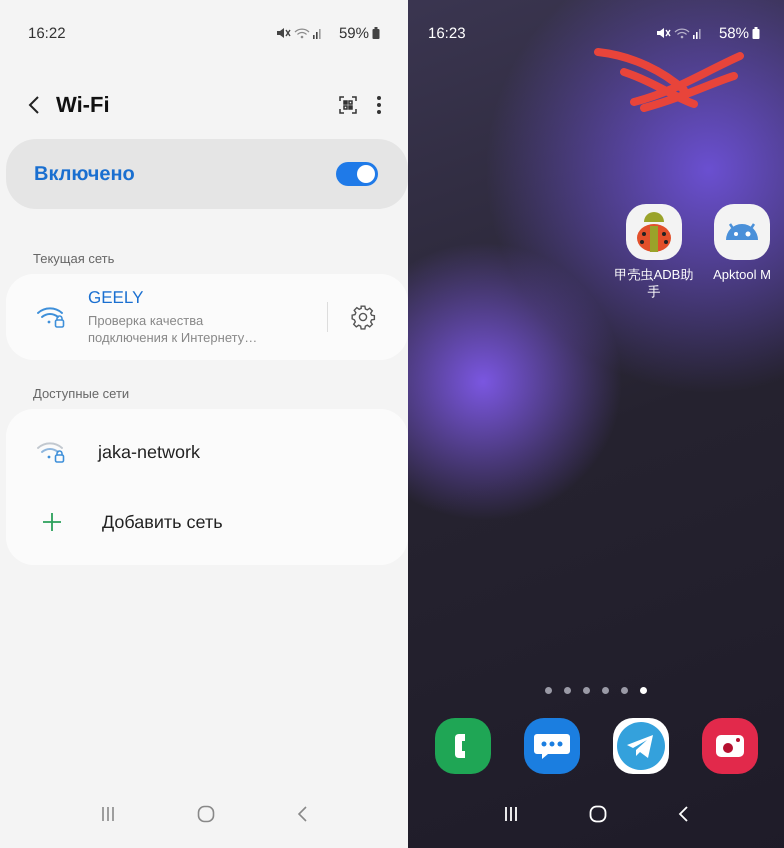 This screenshot has height=848, width=784. Describe the element at coordinates (47, 33) in the screenshot. I see `status-time: 16:22` at that location.